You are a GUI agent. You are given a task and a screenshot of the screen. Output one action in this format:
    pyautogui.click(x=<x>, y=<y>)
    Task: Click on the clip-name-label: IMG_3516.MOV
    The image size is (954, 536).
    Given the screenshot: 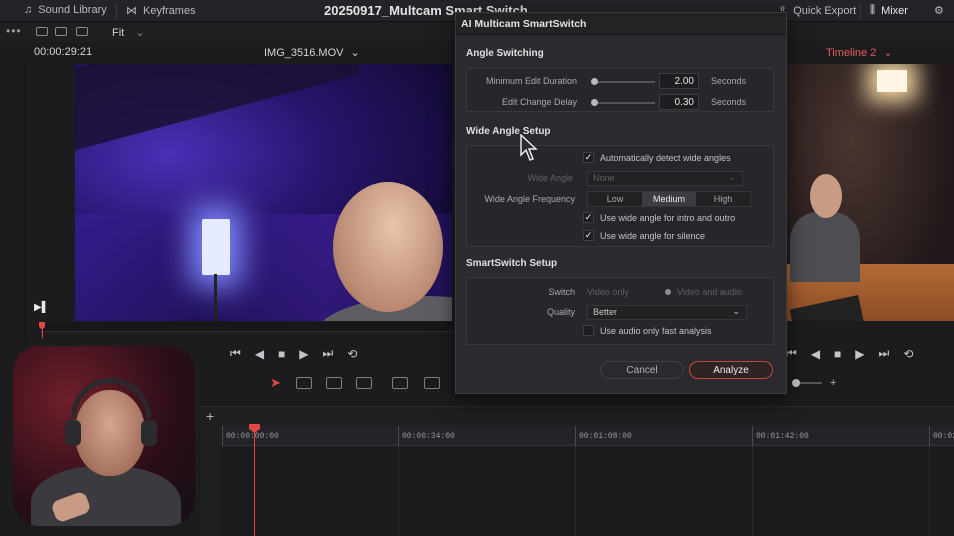 What is the action you would take?
    pyautogui.click(x=304, y=53)
    